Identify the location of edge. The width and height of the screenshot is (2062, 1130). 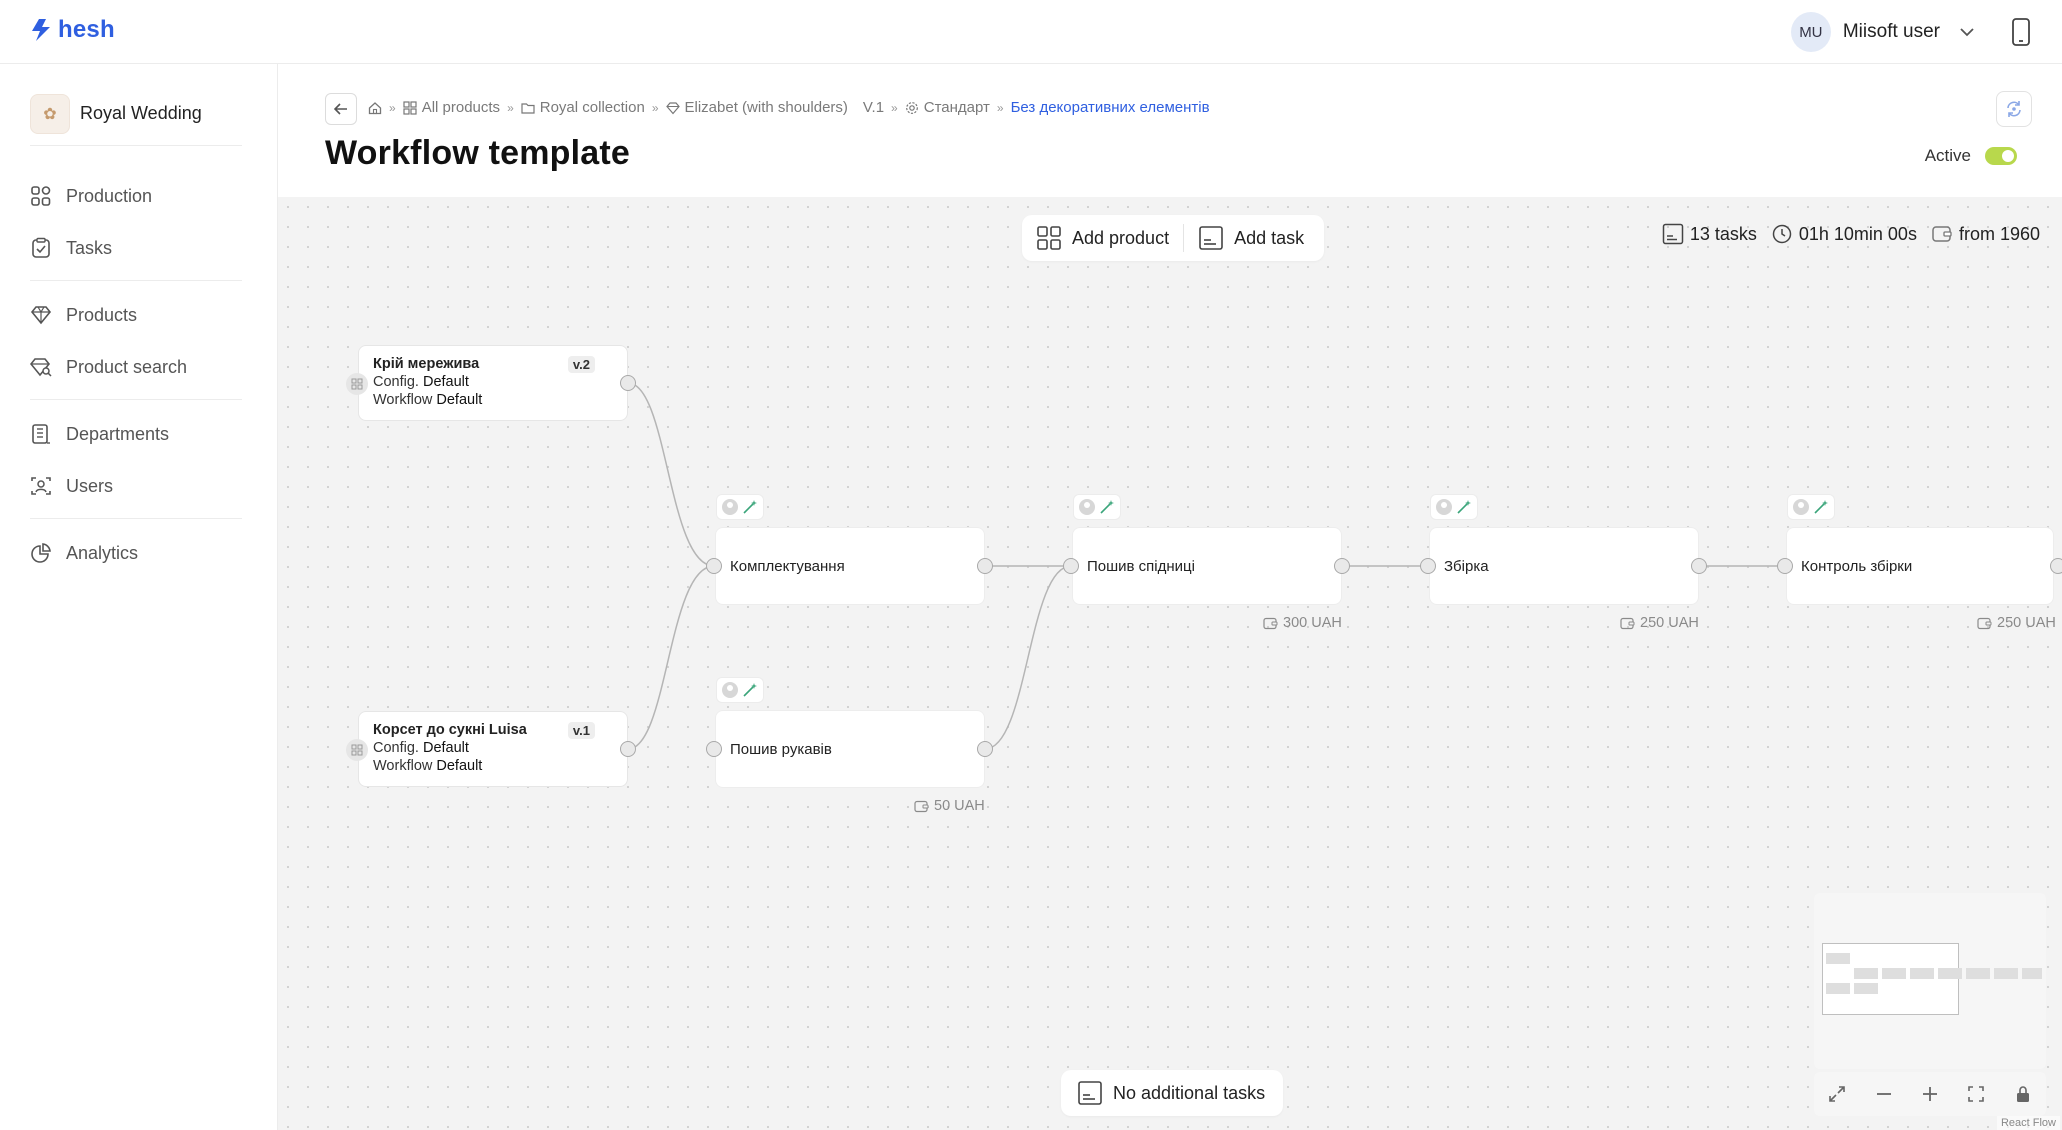
(1028, 657).